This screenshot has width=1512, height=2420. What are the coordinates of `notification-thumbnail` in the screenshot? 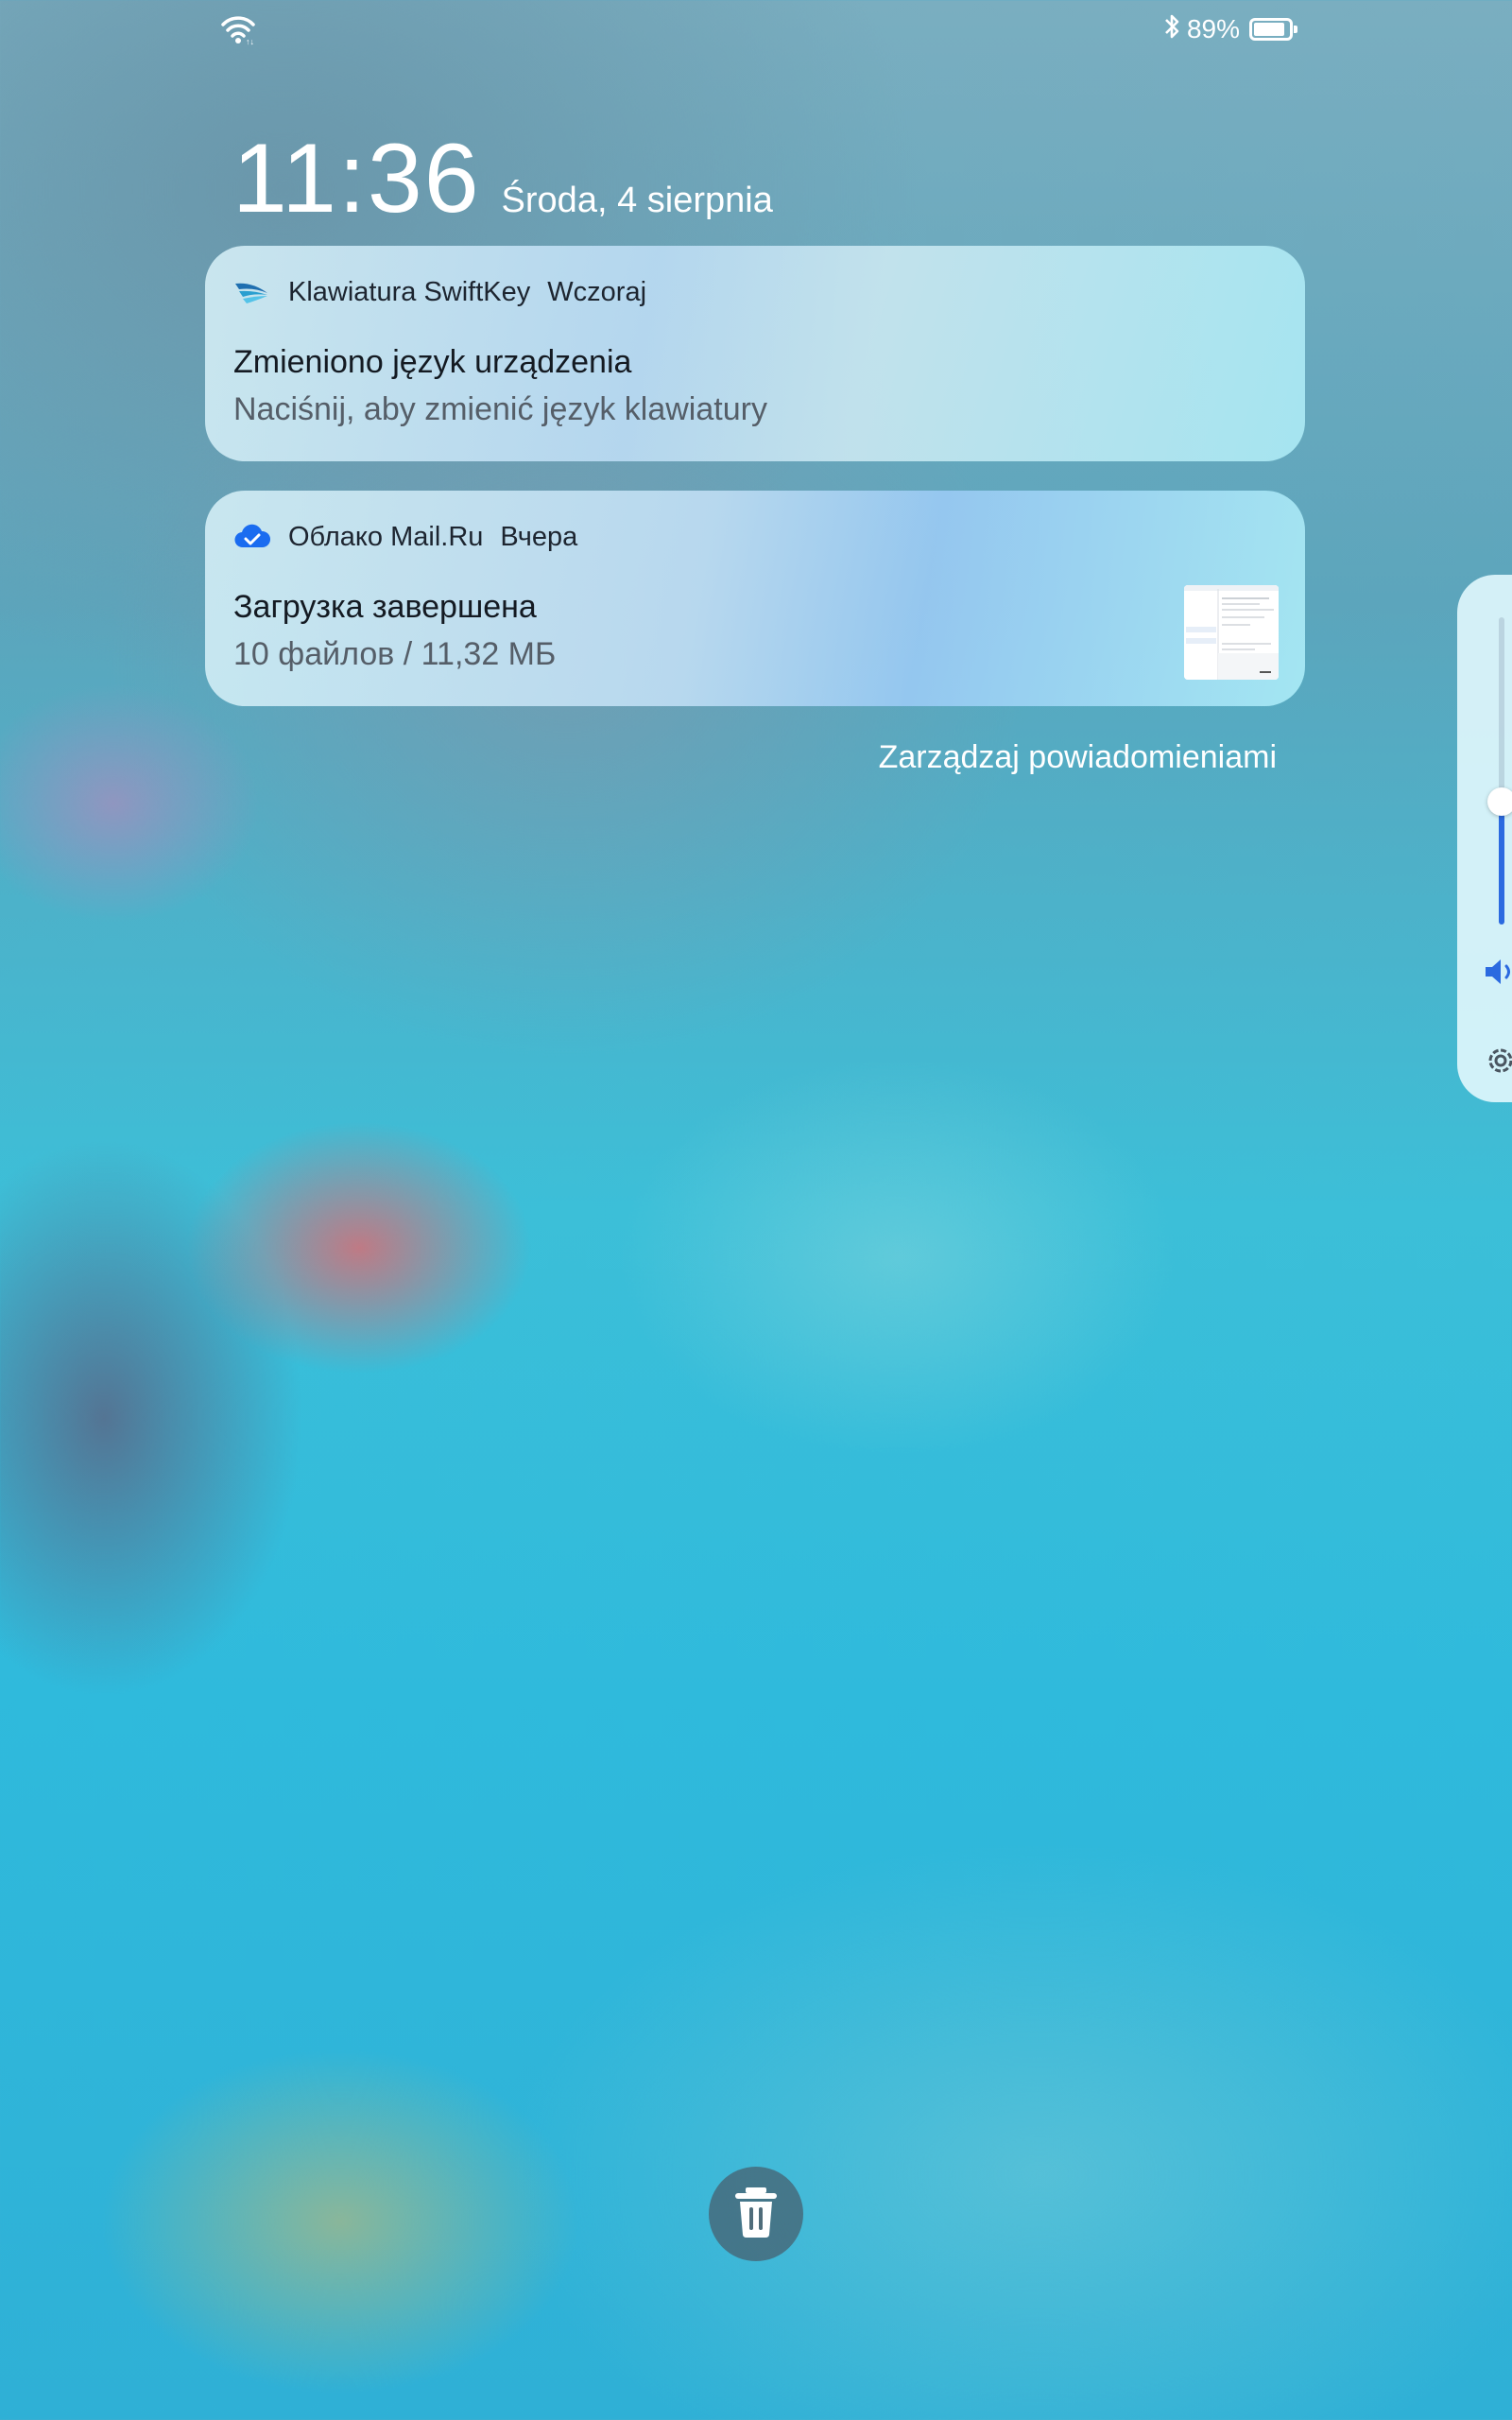 It's located at (1231, 632).